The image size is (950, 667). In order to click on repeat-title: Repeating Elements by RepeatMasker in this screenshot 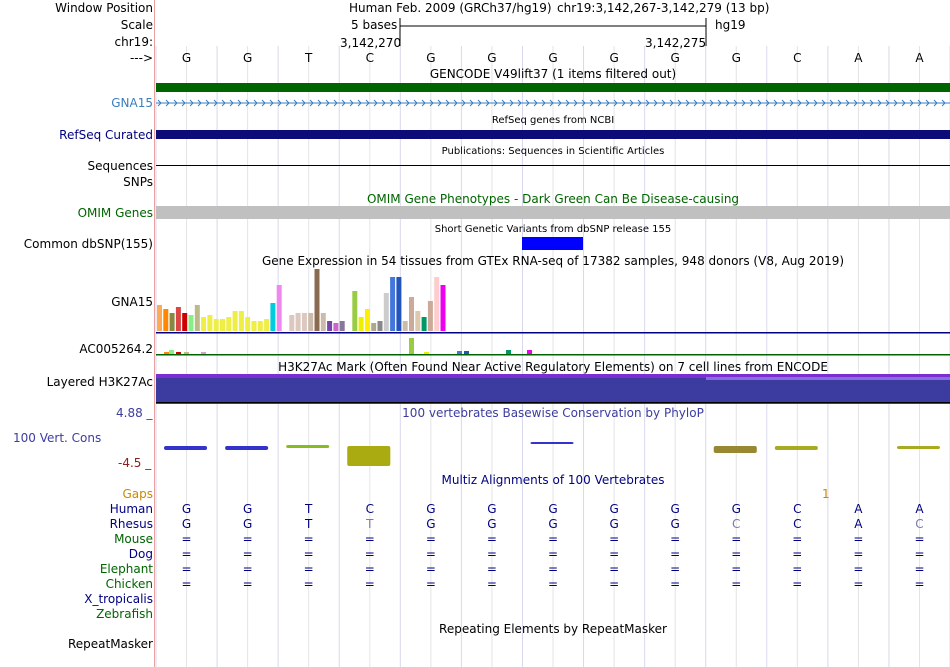, I will do `click(553, 629)`.